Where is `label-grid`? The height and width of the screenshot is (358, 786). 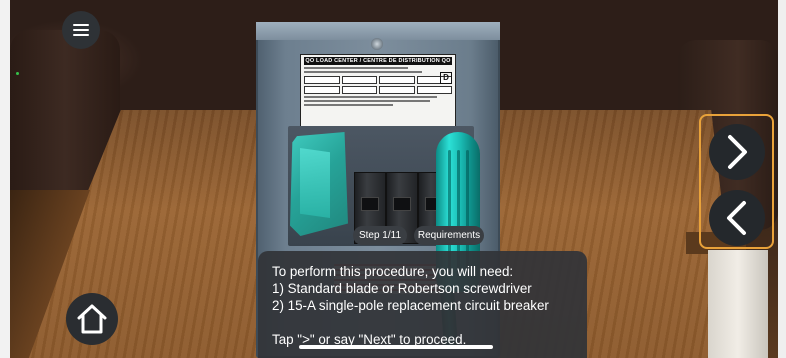
label-grid is located at coordinates (378, 85).